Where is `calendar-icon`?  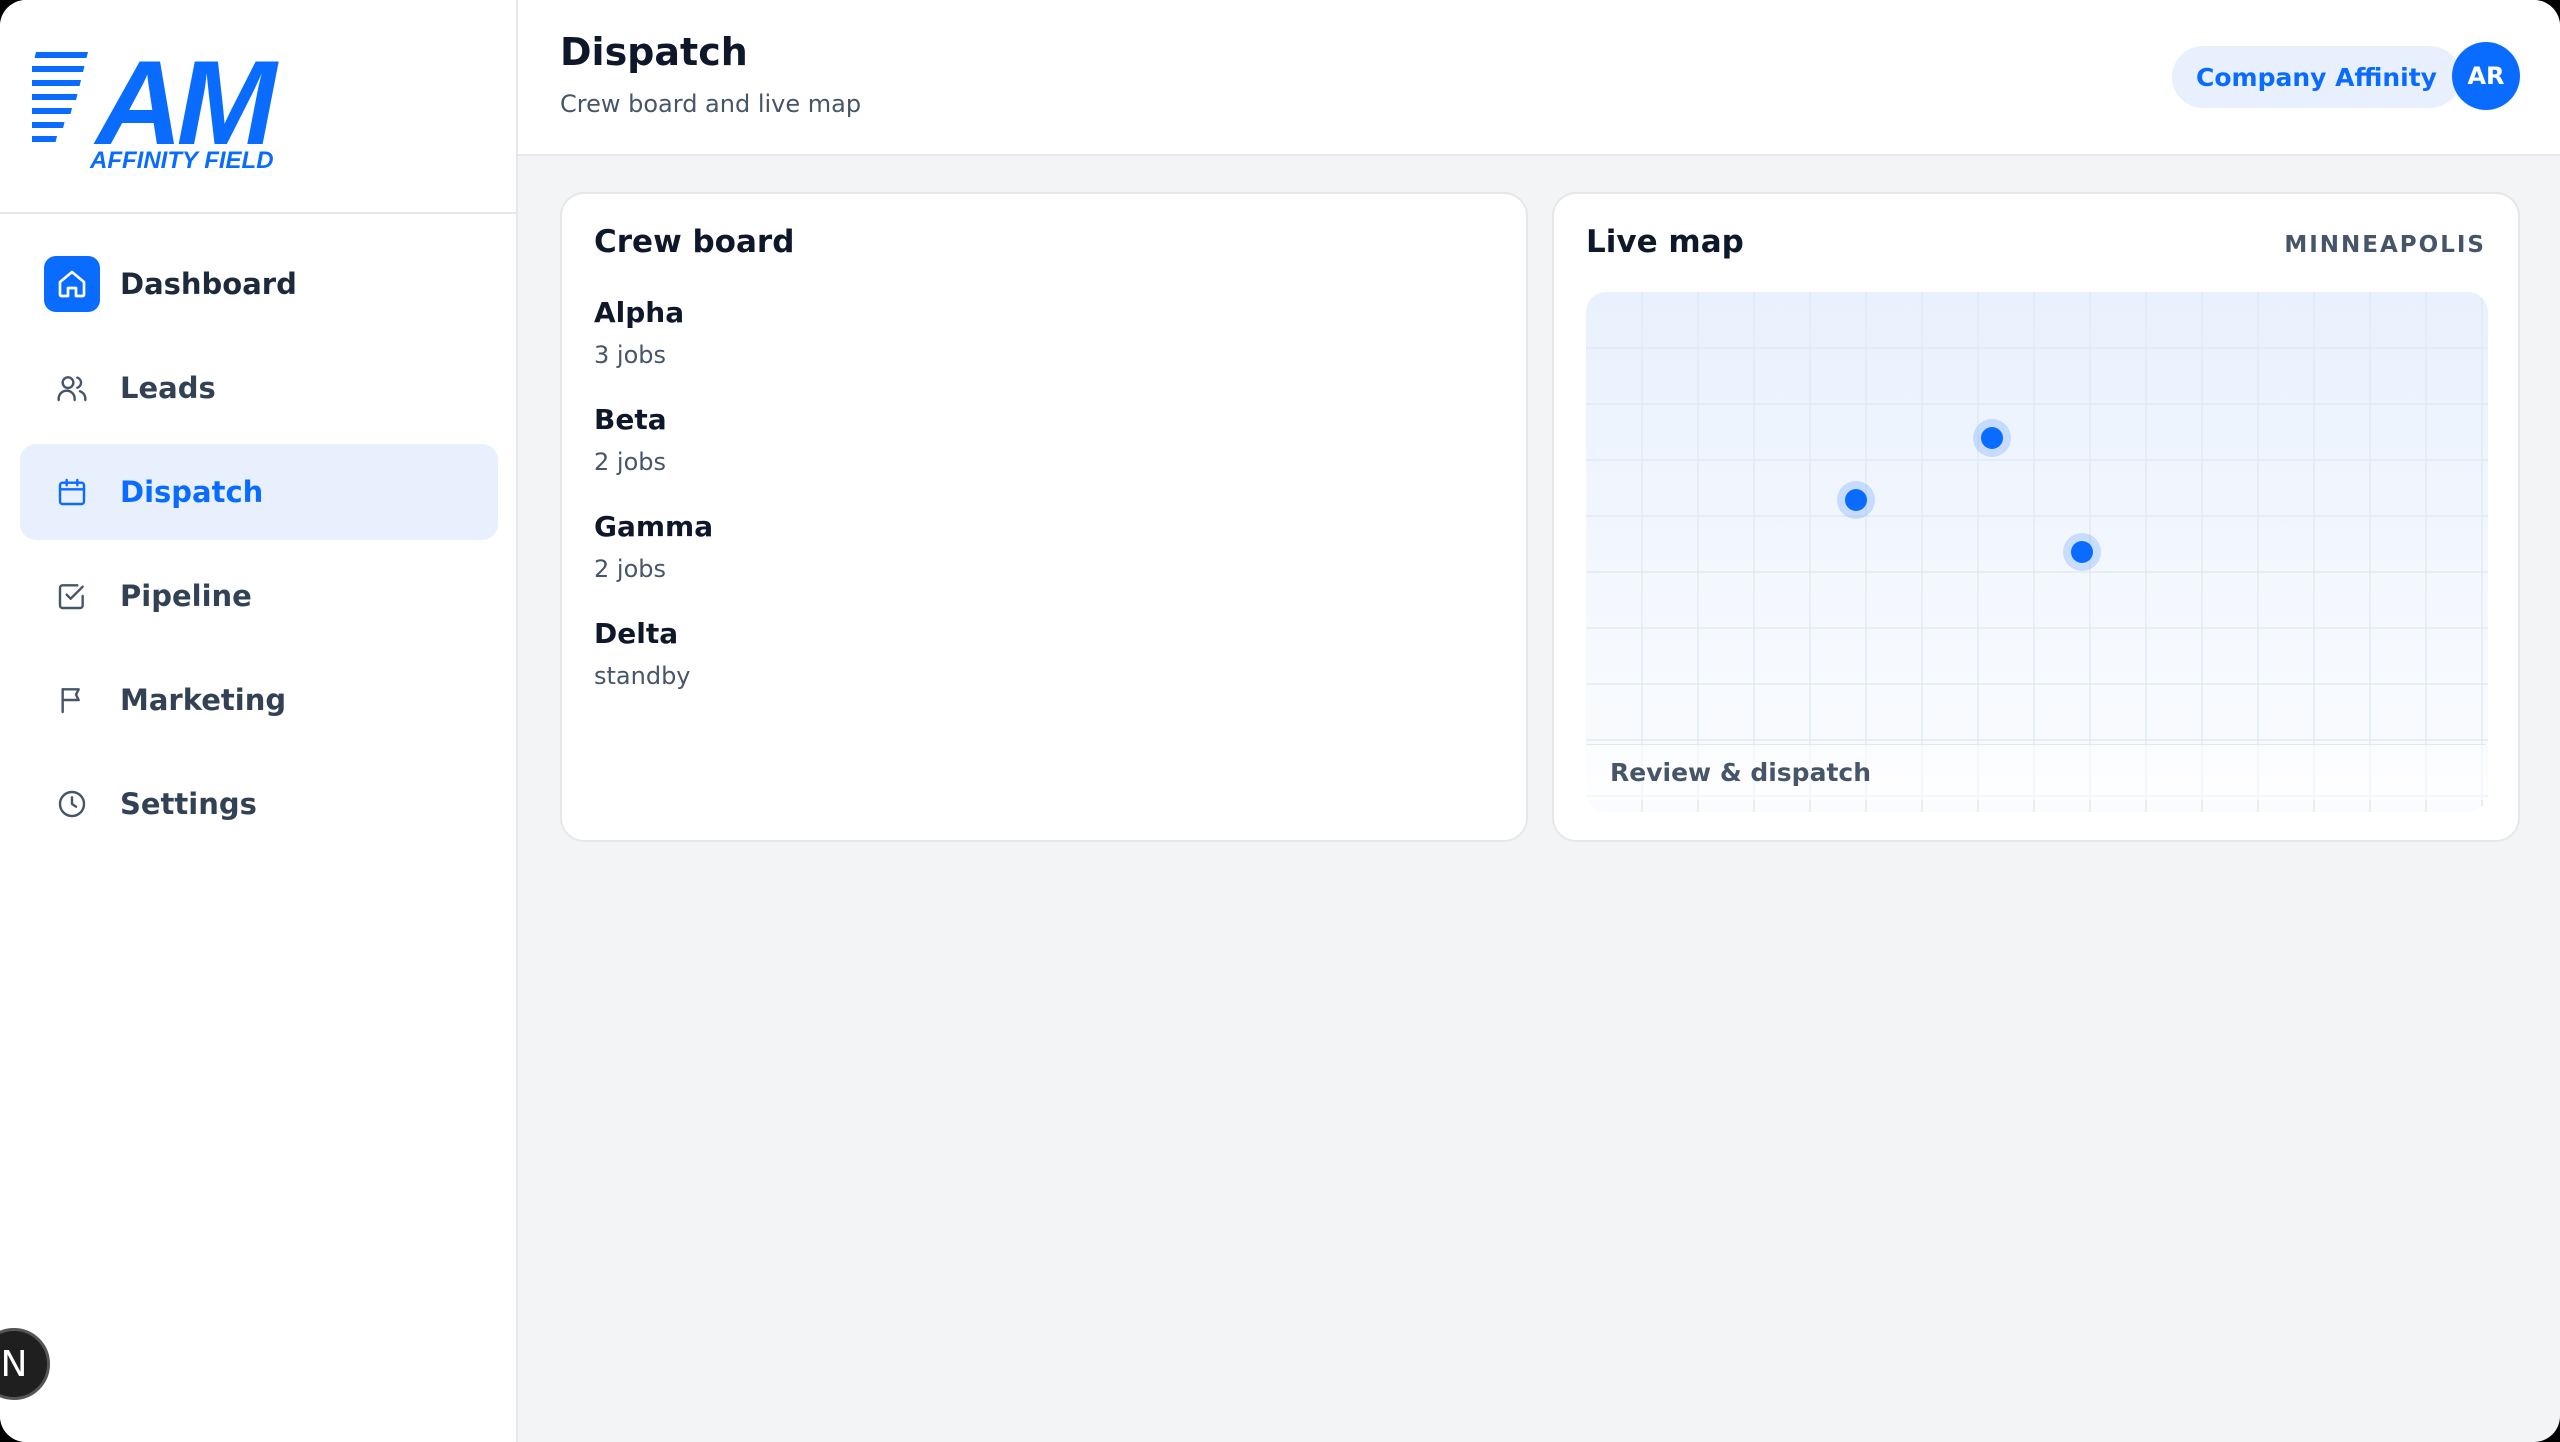 calendar-icon is located at coordinates (72, 492).